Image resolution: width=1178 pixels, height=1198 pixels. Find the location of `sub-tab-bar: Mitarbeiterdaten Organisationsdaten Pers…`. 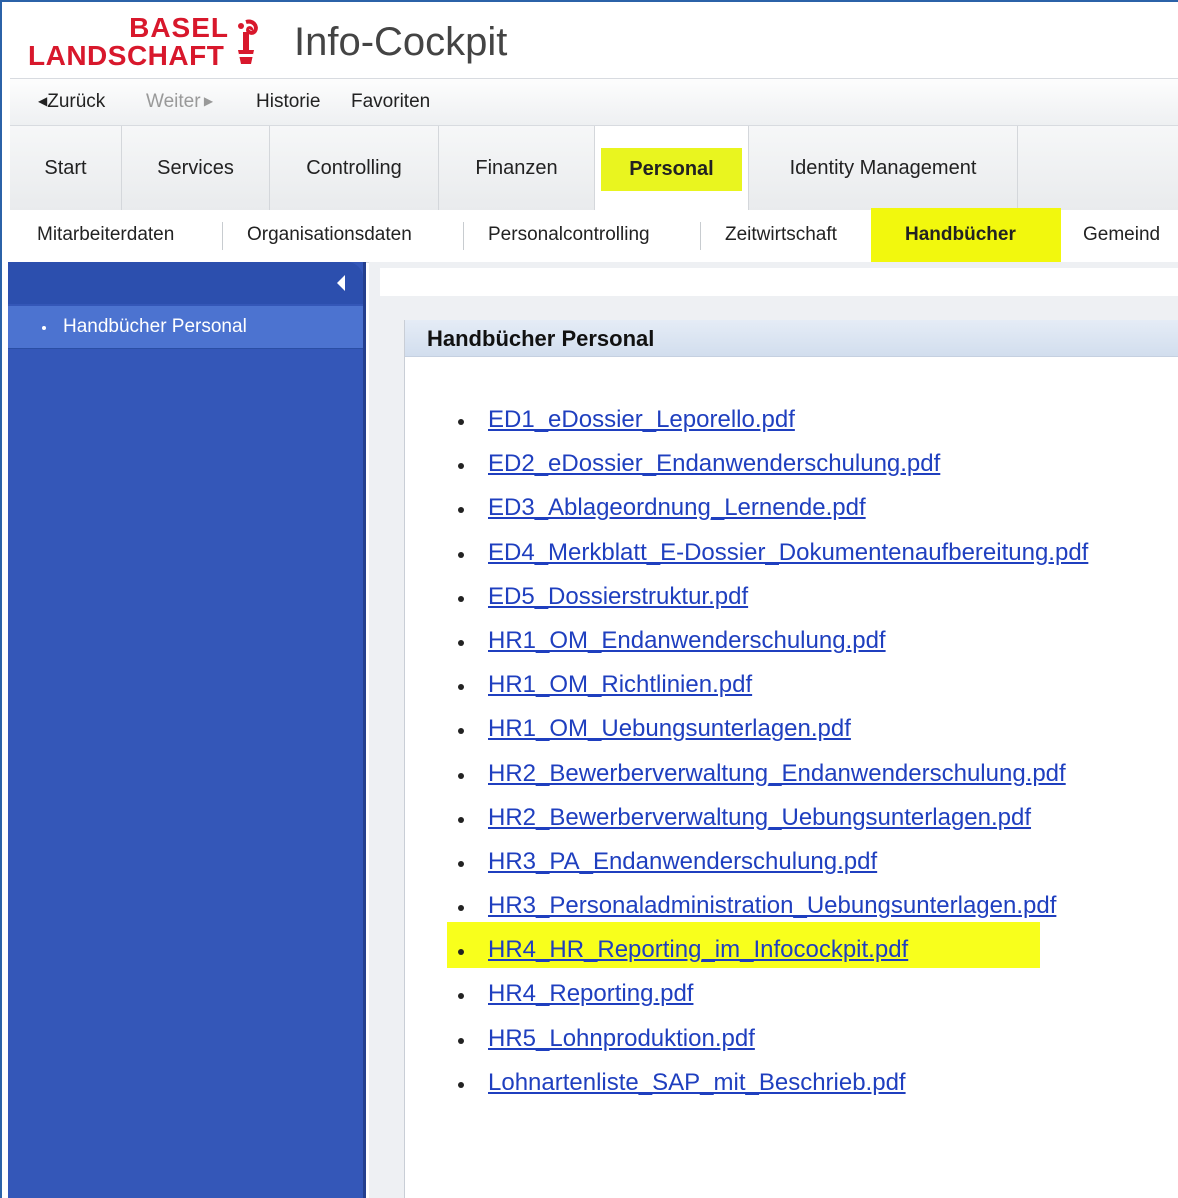

sub-tab-bar: Mitarbeiterdaten Organisationsdaten Pers… is located at coordinates (594, 239).